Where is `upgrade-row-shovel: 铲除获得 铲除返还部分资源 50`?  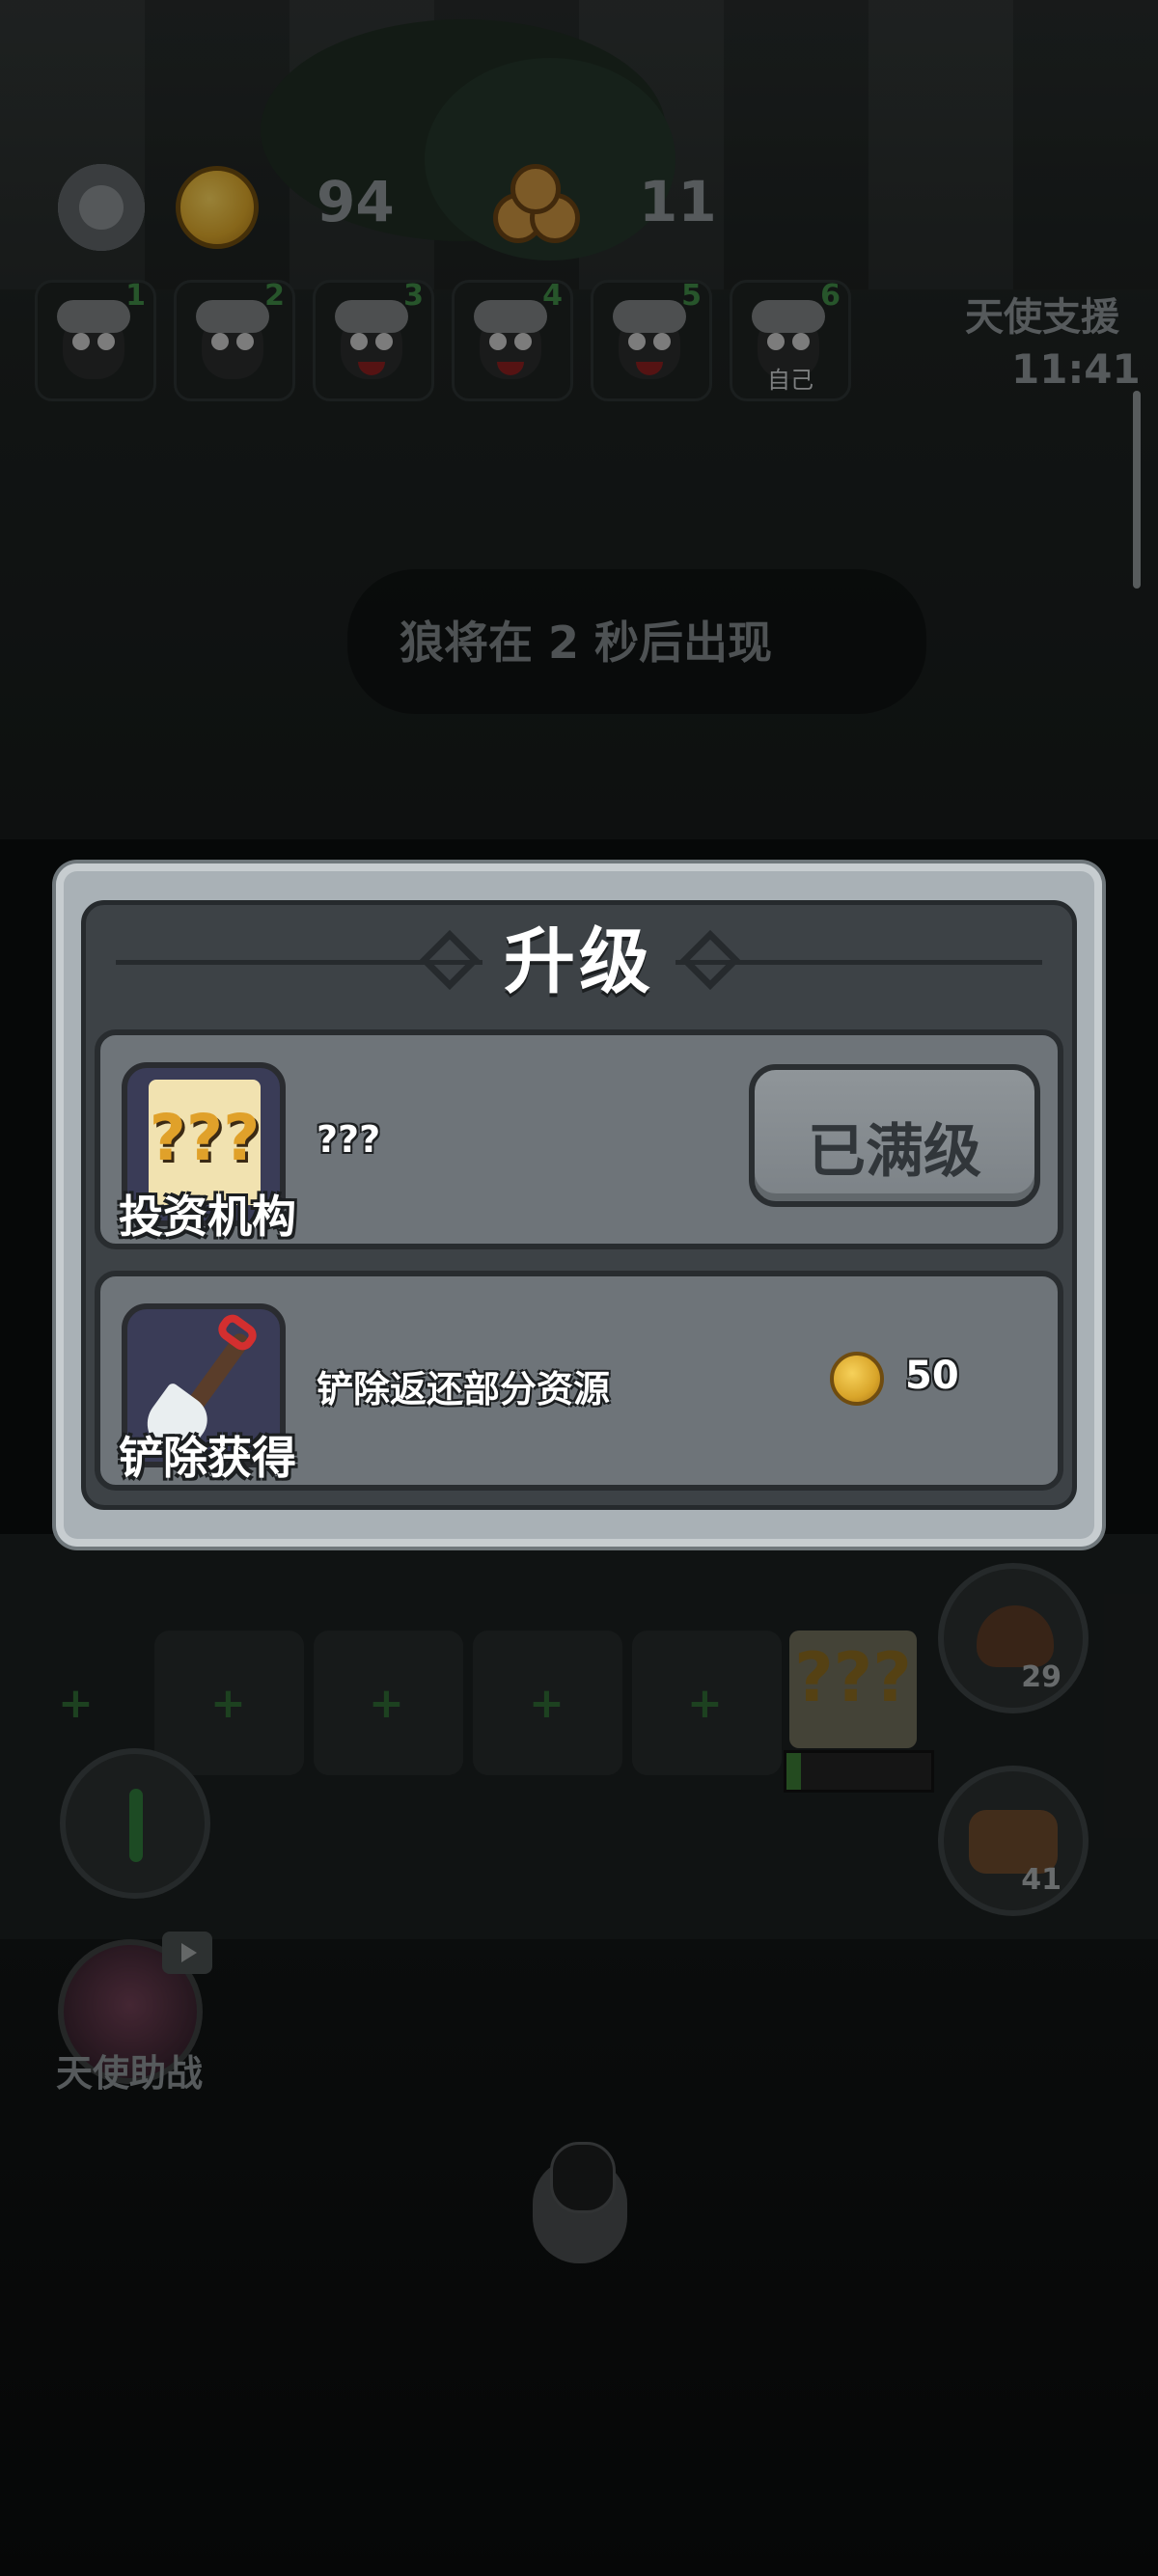 upgrade-row-shovel: 铲除获得 铲除返还部分资源 50 is located at coordinates (579, 1381).